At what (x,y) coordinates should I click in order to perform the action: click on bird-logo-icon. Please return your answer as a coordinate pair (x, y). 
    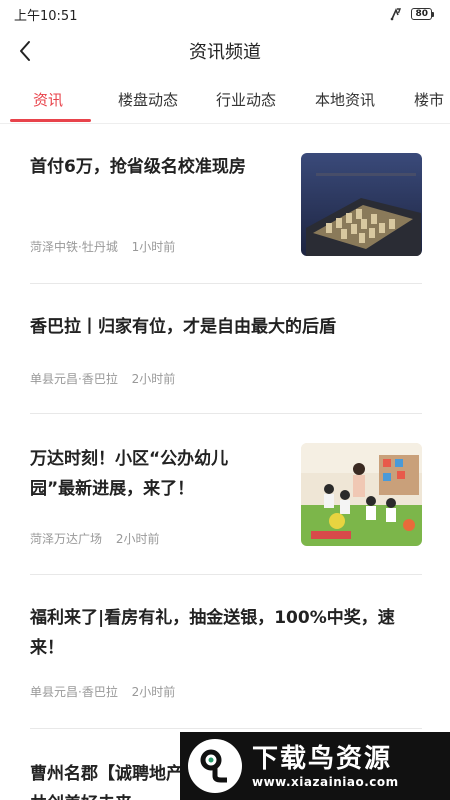
    Looking at the image, I should click on (215, 766).